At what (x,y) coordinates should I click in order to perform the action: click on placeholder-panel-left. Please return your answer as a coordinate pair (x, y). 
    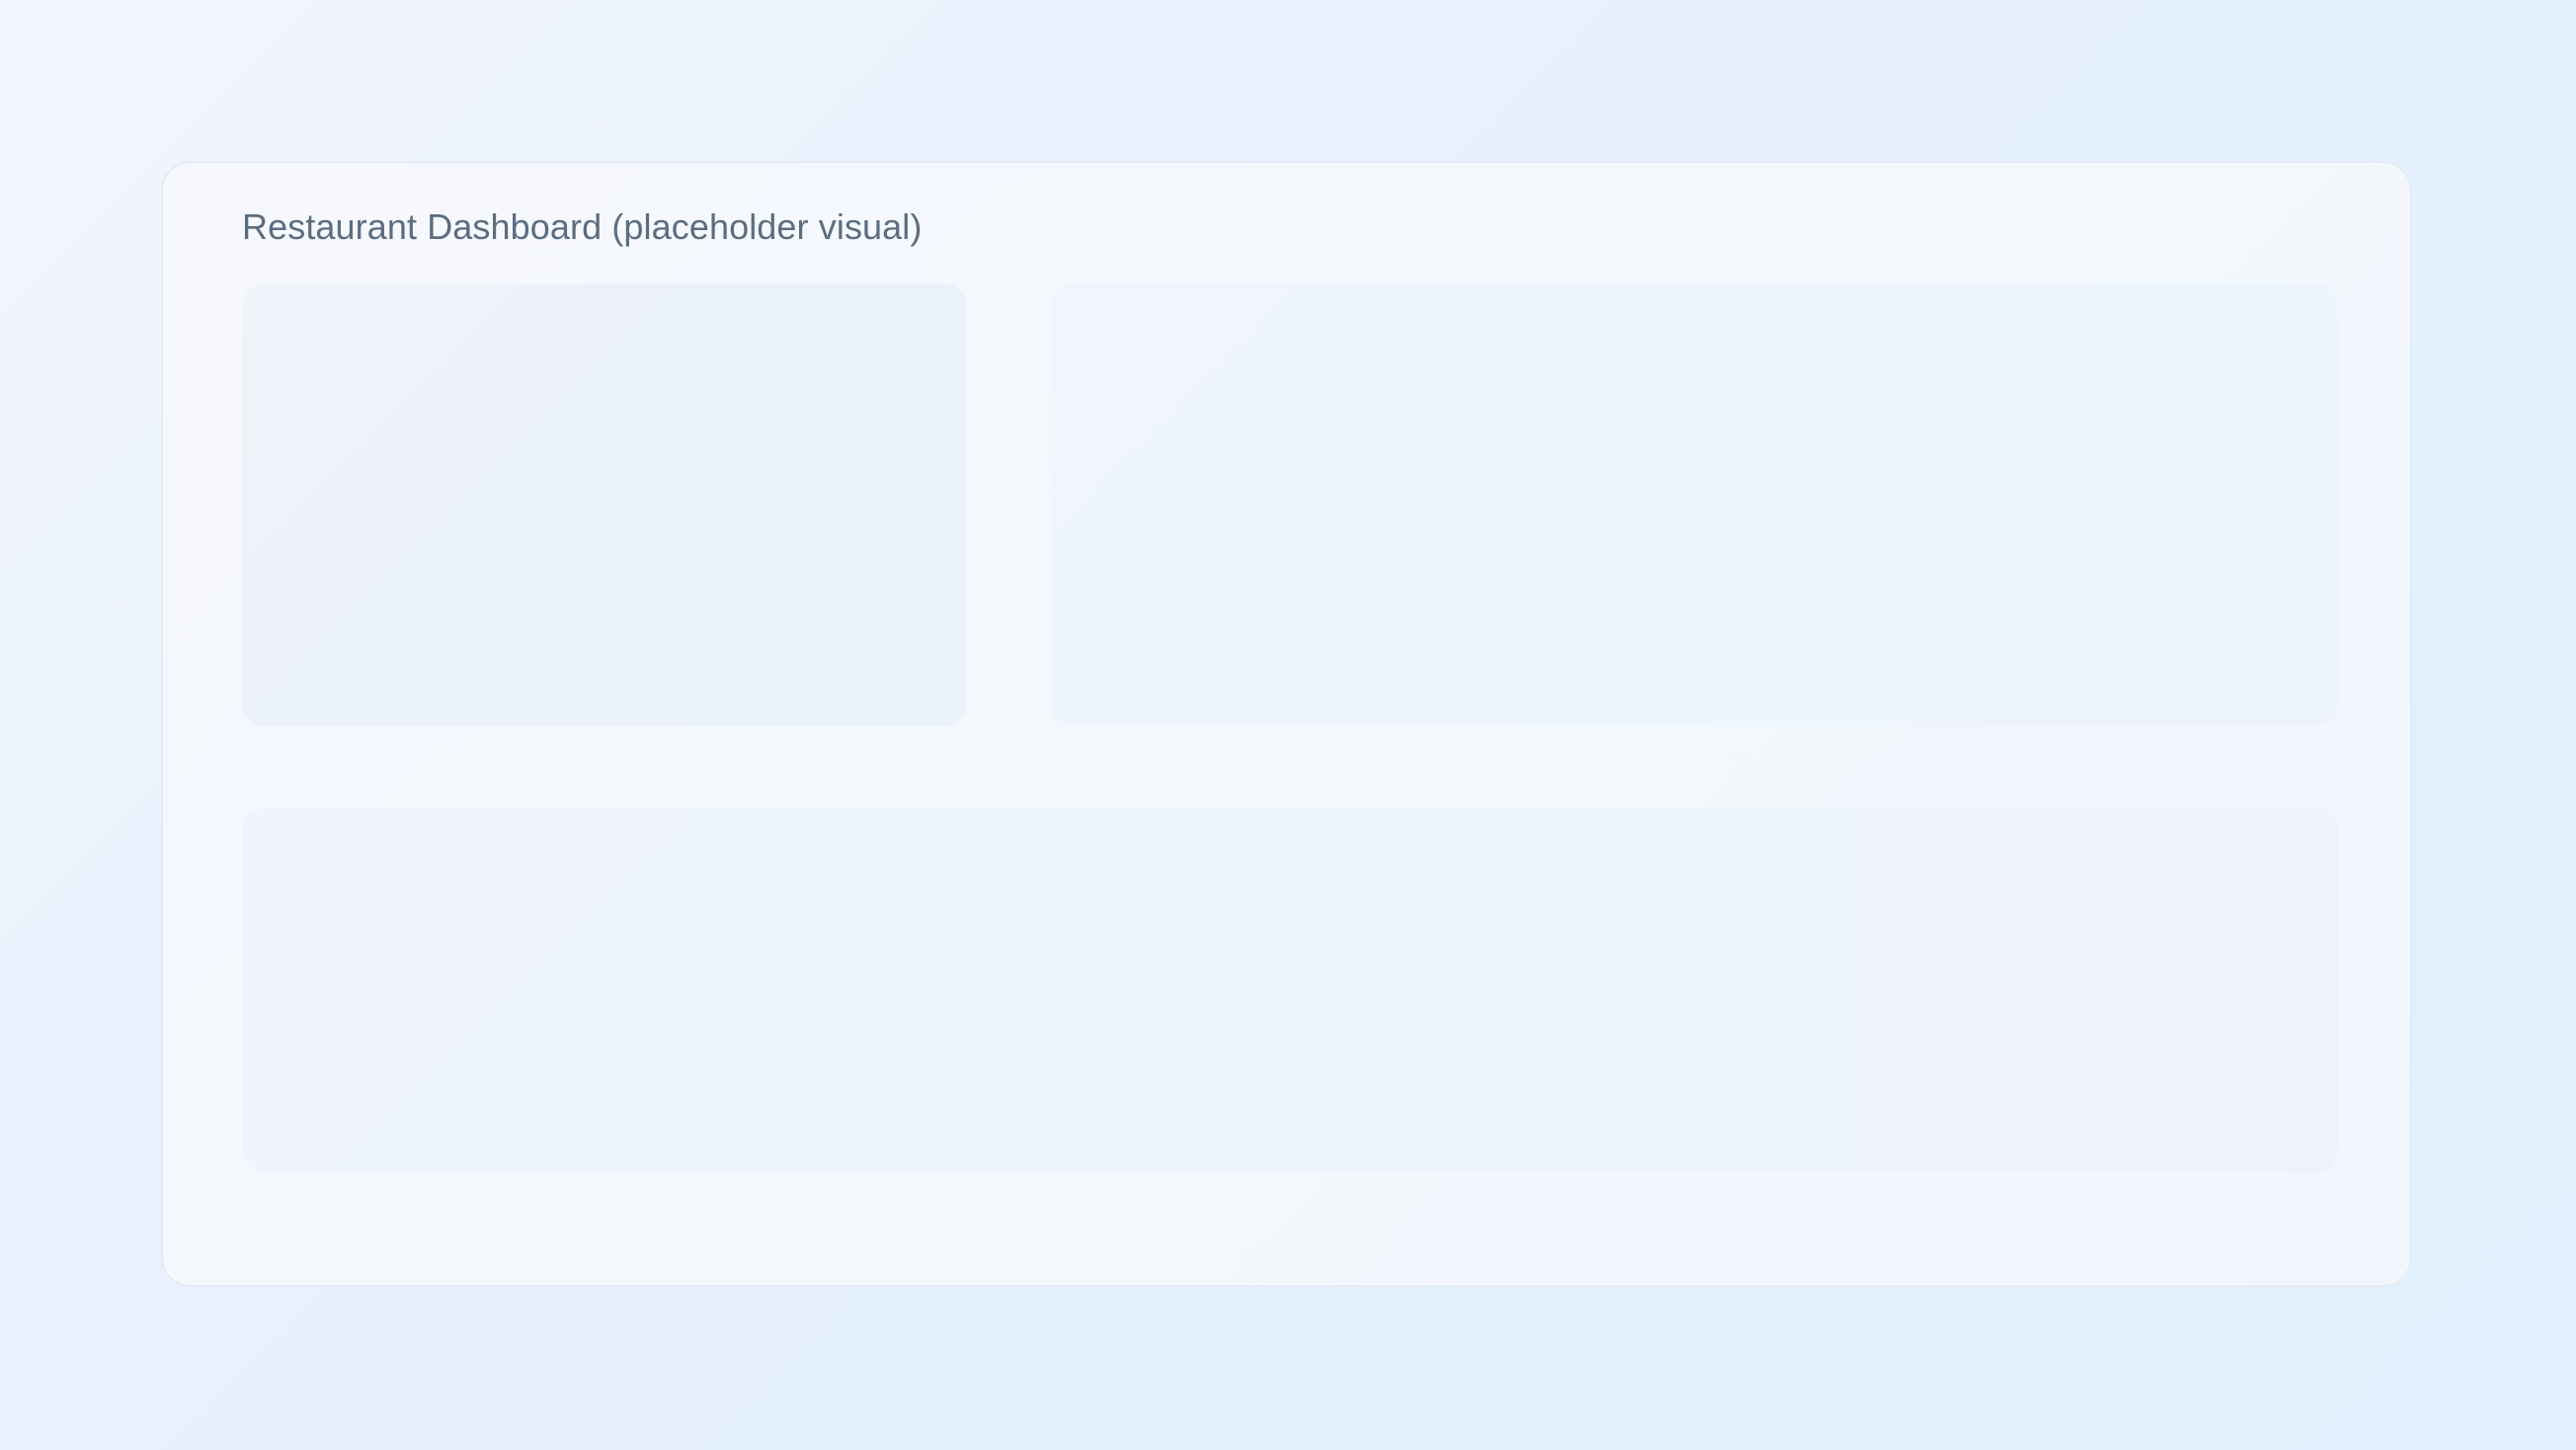
    Looking at the image, I should click on (604, 504).